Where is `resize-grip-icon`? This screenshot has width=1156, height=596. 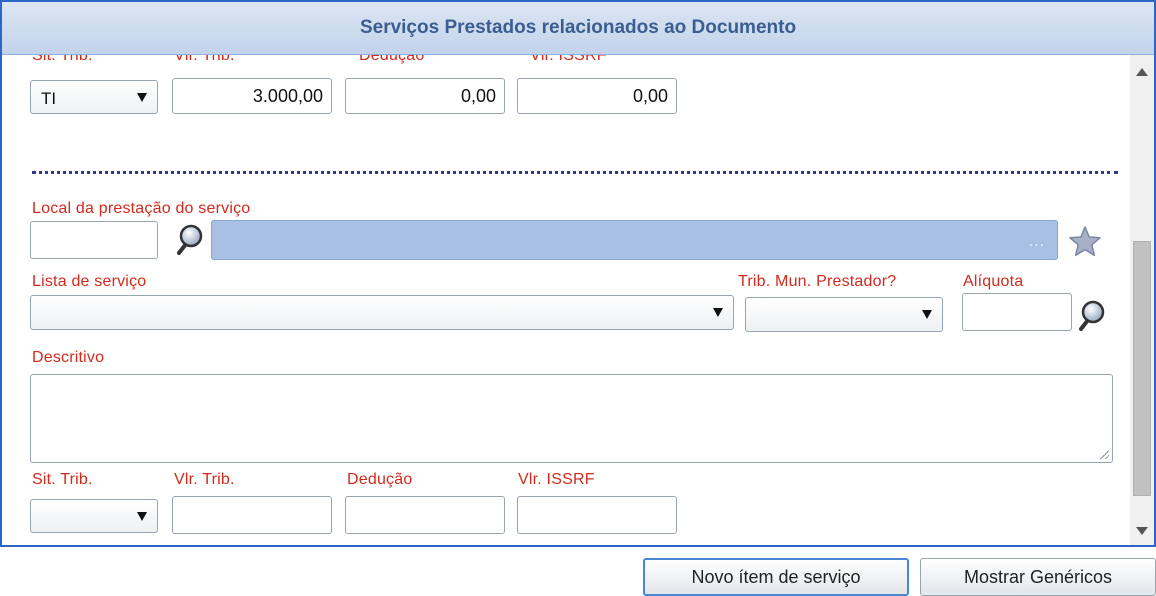 resize-grip-icon is located at coordinates (1104, 454).